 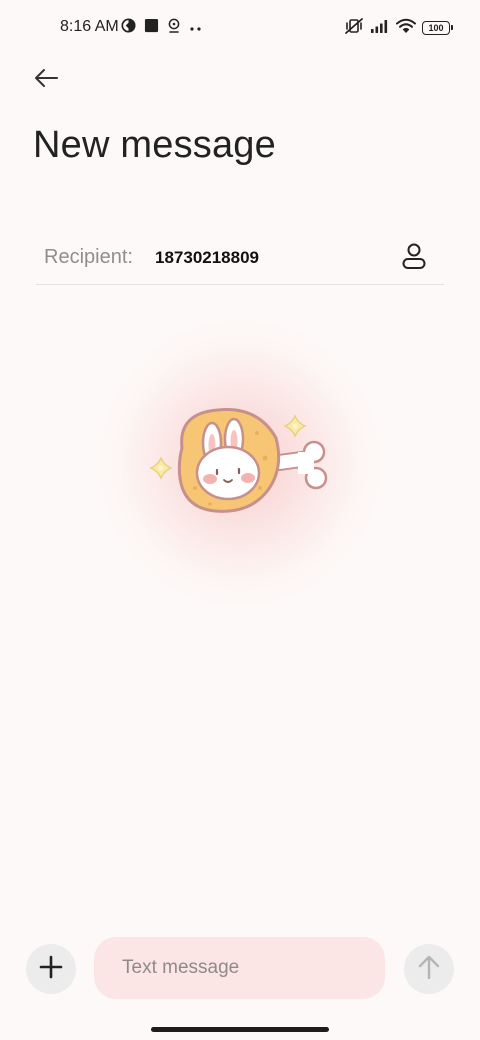 I want to click on arrow-up-icon, so click(x=429, y=969).